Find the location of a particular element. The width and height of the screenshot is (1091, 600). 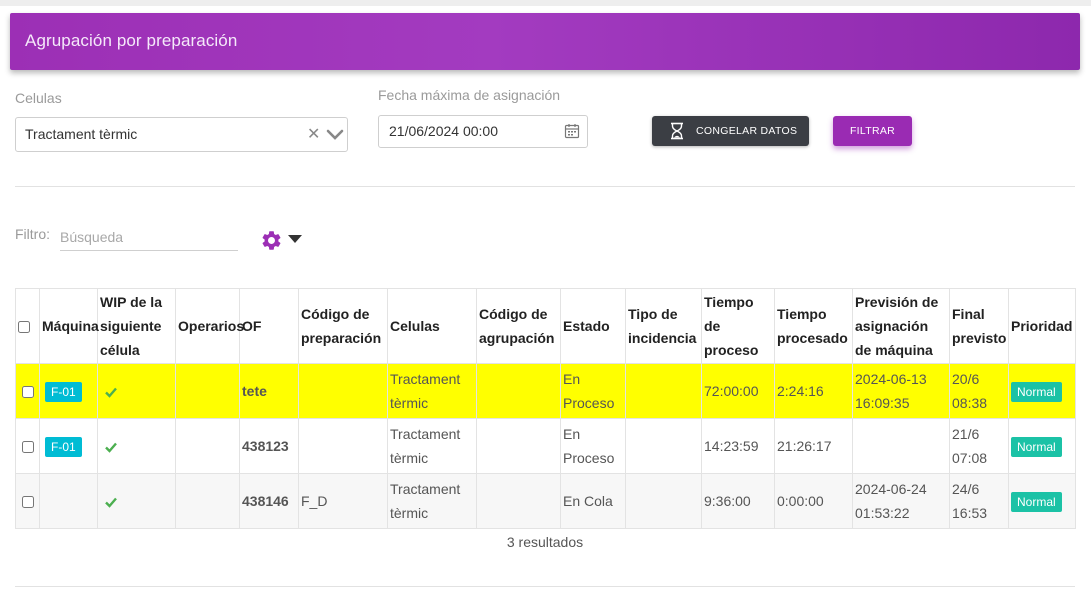

gear-icon is located at coordinates (271, 240).